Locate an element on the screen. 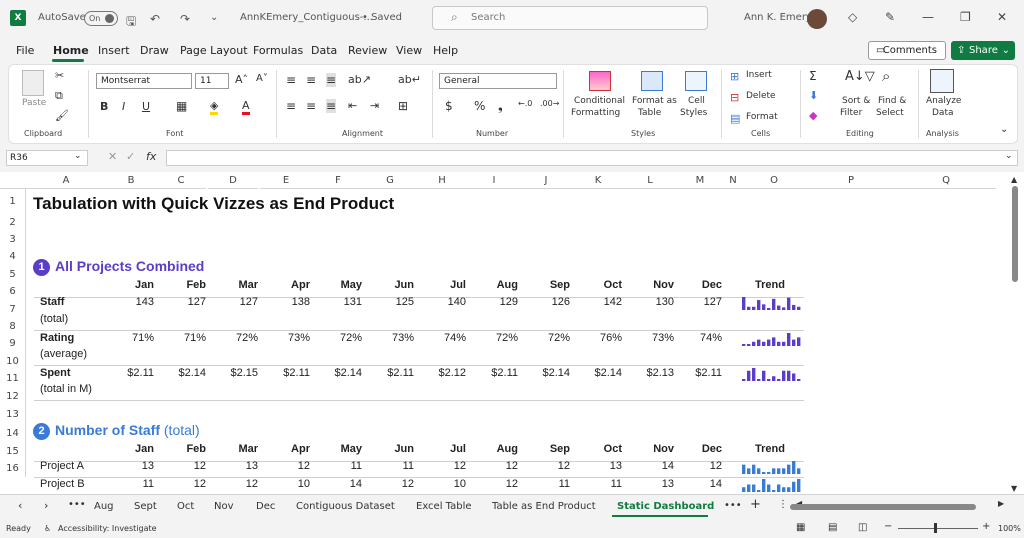 This screenshot has width=1024, height=538. cell-styles-label-1: Cell is located at coordinates (696, 101).